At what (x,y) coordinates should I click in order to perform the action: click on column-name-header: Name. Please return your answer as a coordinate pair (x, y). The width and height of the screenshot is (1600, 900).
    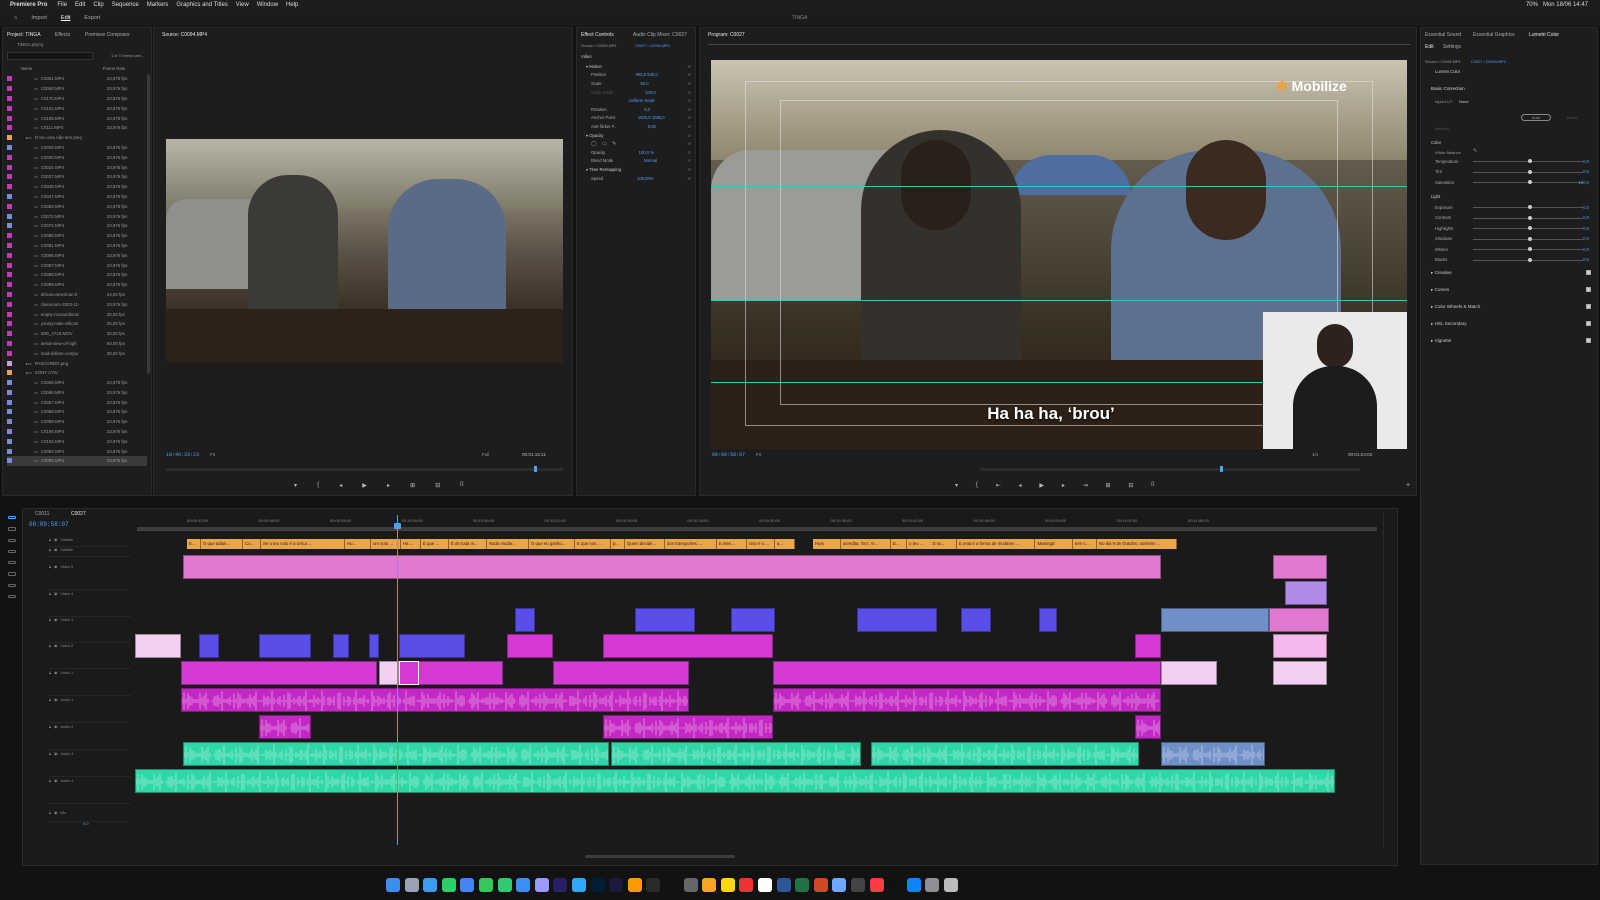
    Looking at the image, I should click on (26, 68).